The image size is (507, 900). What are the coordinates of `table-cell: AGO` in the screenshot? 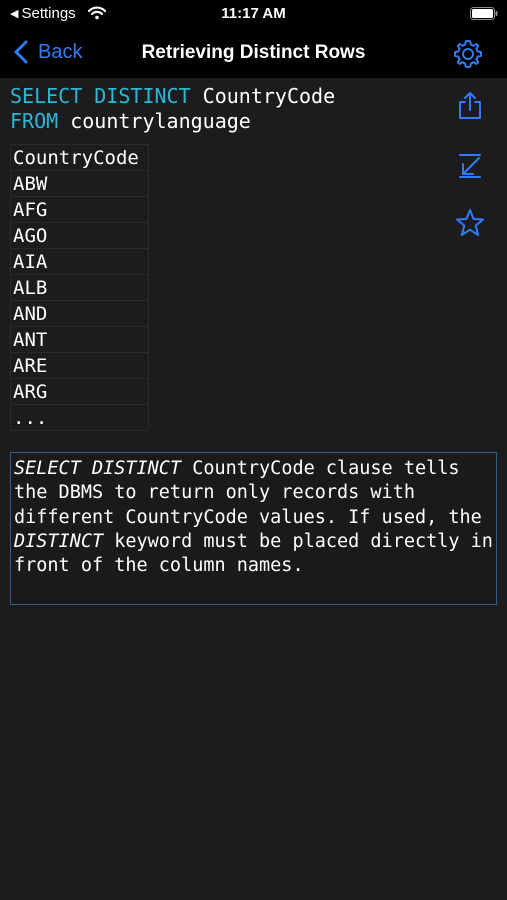 It's located at (79, 235).